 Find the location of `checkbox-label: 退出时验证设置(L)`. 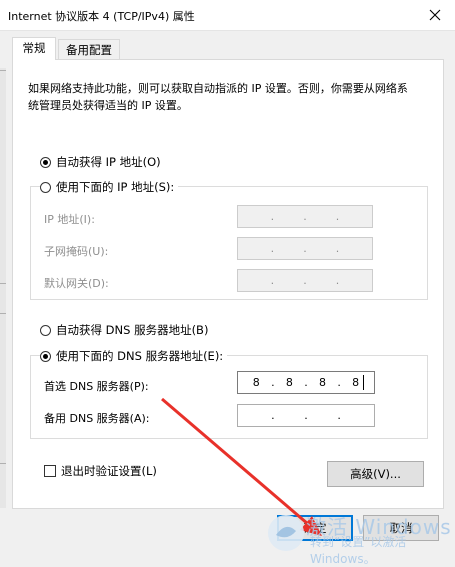

checkbox-label: 退出时验证设置(L) is located at coordinates (109, 471).